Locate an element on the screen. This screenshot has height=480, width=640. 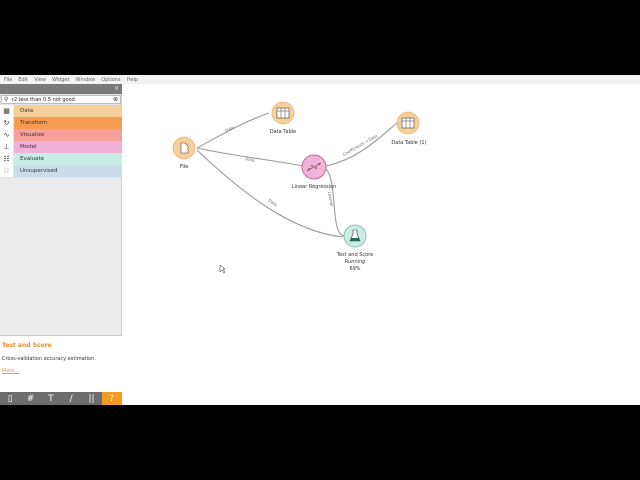
menu-help: Help is located at coordinates (132, 80).